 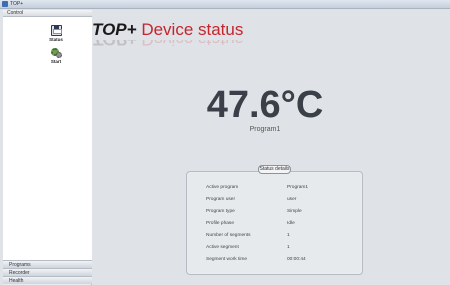 I want to click on status-row-profile-phase: Profile phase Idle, so click(x=275, y=224).